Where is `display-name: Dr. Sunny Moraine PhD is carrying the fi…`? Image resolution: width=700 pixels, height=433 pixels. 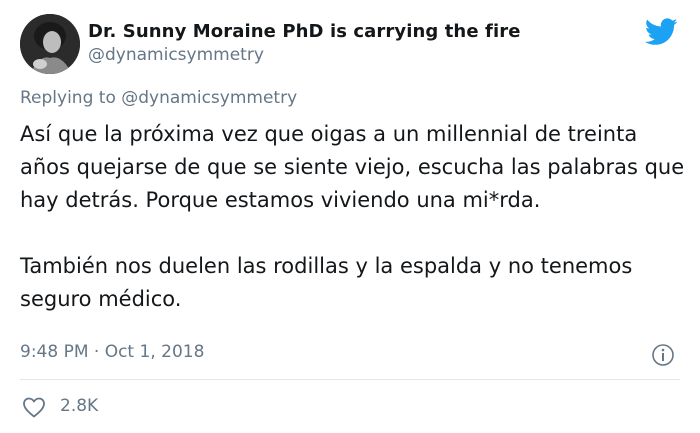
display-name: Dr. Sunny Moraine PhD is carrying the fi… is located at coordinates (304, 31).